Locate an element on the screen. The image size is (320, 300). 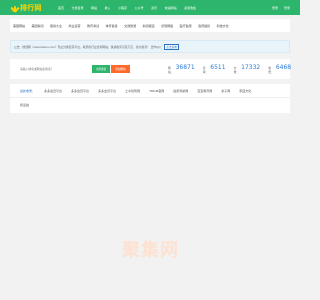
site-logo: 排行网 is located at coordinates (25, 8).